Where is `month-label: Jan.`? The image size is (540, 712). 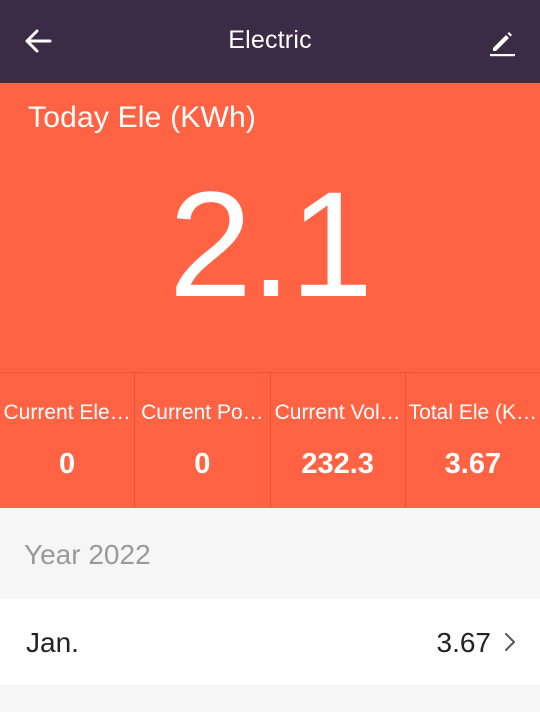 month-label: Jan. is located at coordinates (52, 642).